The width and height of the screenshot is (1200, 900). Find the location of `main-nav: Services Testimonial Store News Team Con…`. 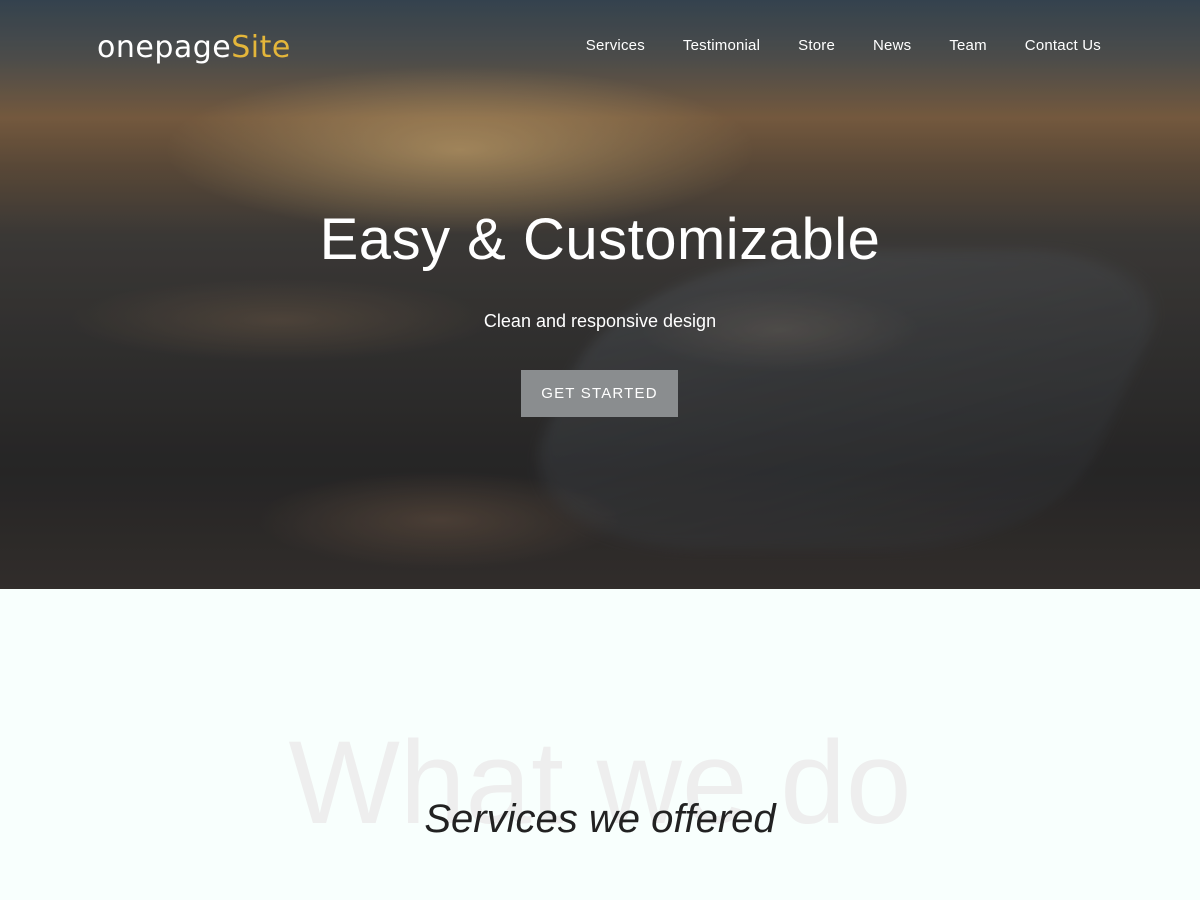

main-nav: Services Testimonial Store News Team Con… is located at coordinates (843, 45).